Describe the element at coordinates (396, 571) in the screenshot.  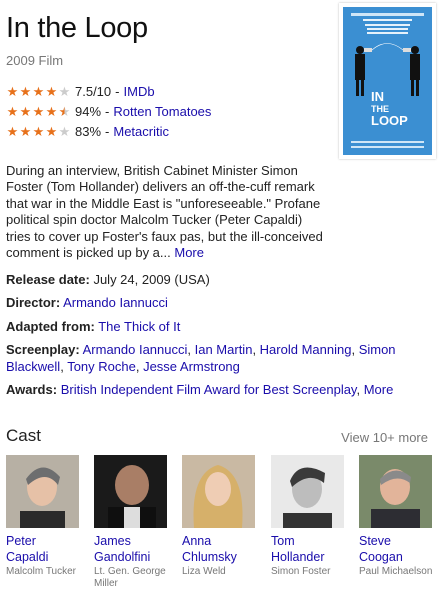
I see `cast-role: Paul Michaelson` at that location.